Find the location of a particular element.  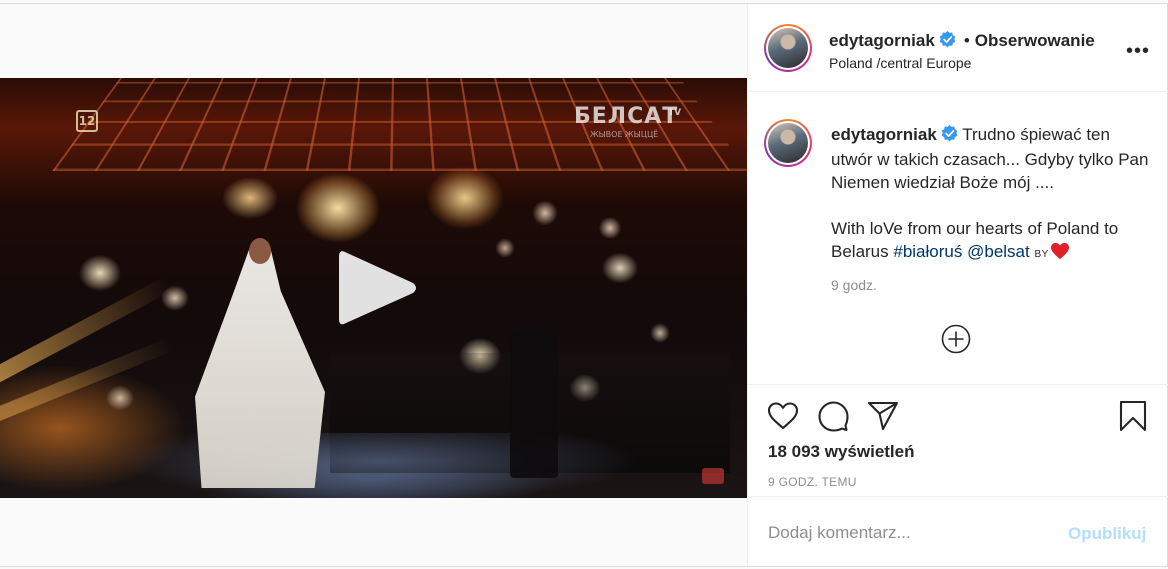

singer-figure is located at coordinates (260, 368).